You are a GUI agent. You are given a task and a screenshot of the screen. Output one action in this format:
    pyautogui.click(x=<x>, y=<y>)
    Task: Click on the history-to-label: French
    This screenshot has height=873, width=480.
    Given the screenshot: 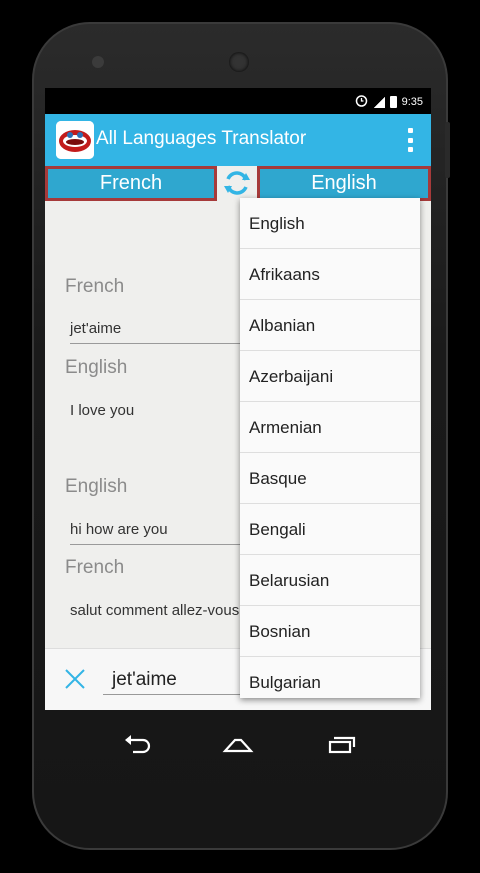 What is the action you would take?
    pyautogui.click(x=95, y=567)
    